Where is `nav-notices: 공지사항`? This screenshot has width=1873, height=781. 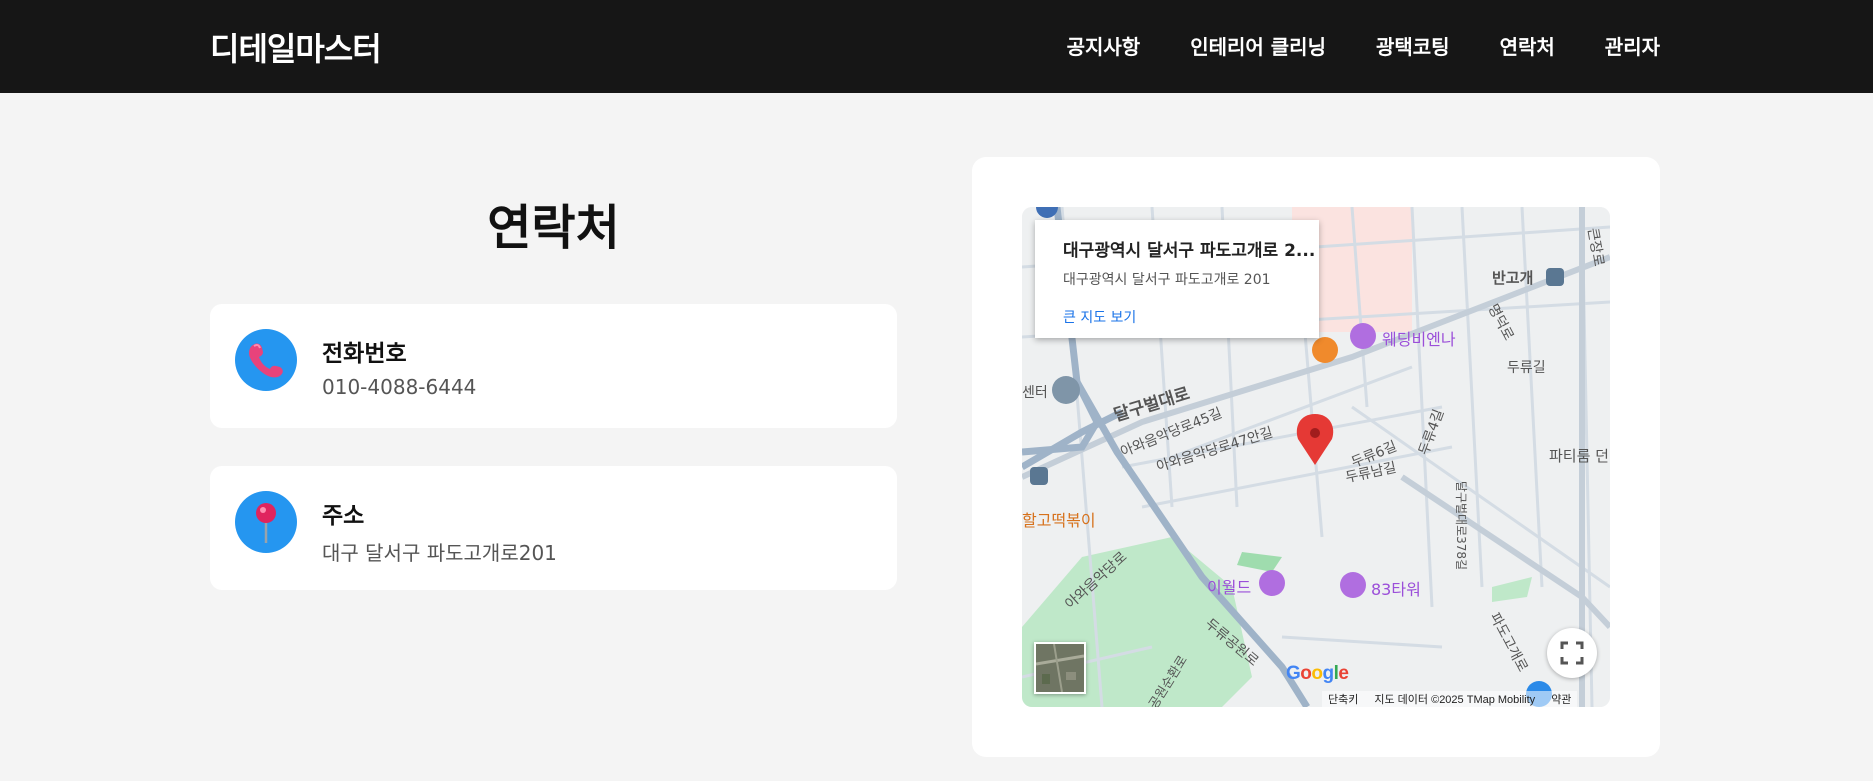 nav-notices: 공지사항 is located at coordinates (1104, 45).